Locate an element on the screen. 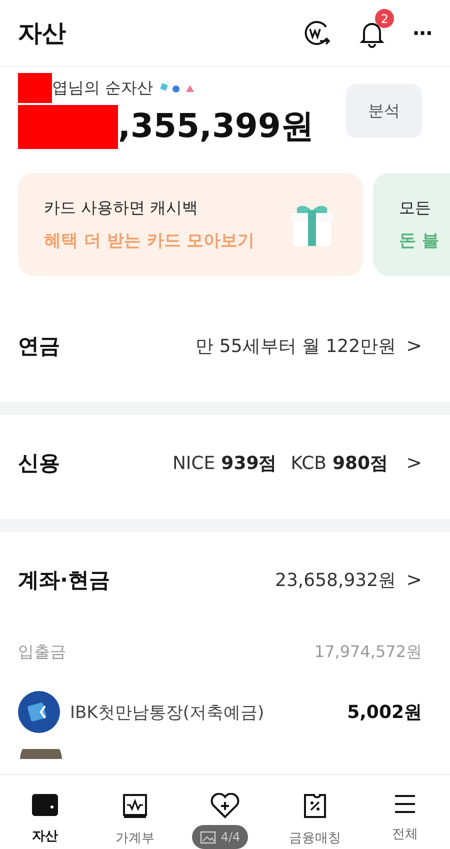  nav-tab: 자산 is located at coordinates (45, 810).